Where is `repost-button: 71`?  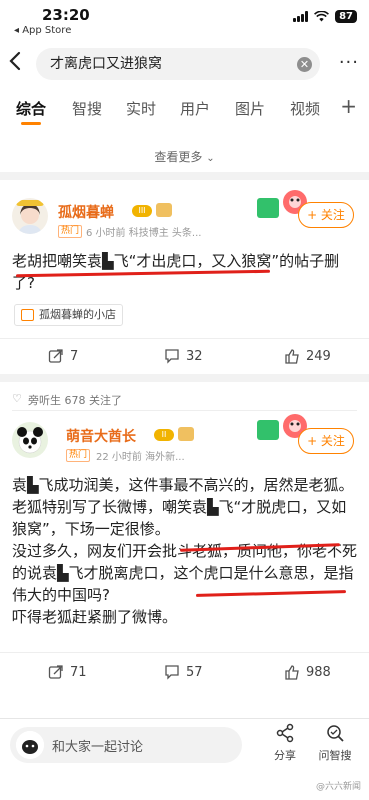
repost-button: 71 is located at coordinates (67, 672).